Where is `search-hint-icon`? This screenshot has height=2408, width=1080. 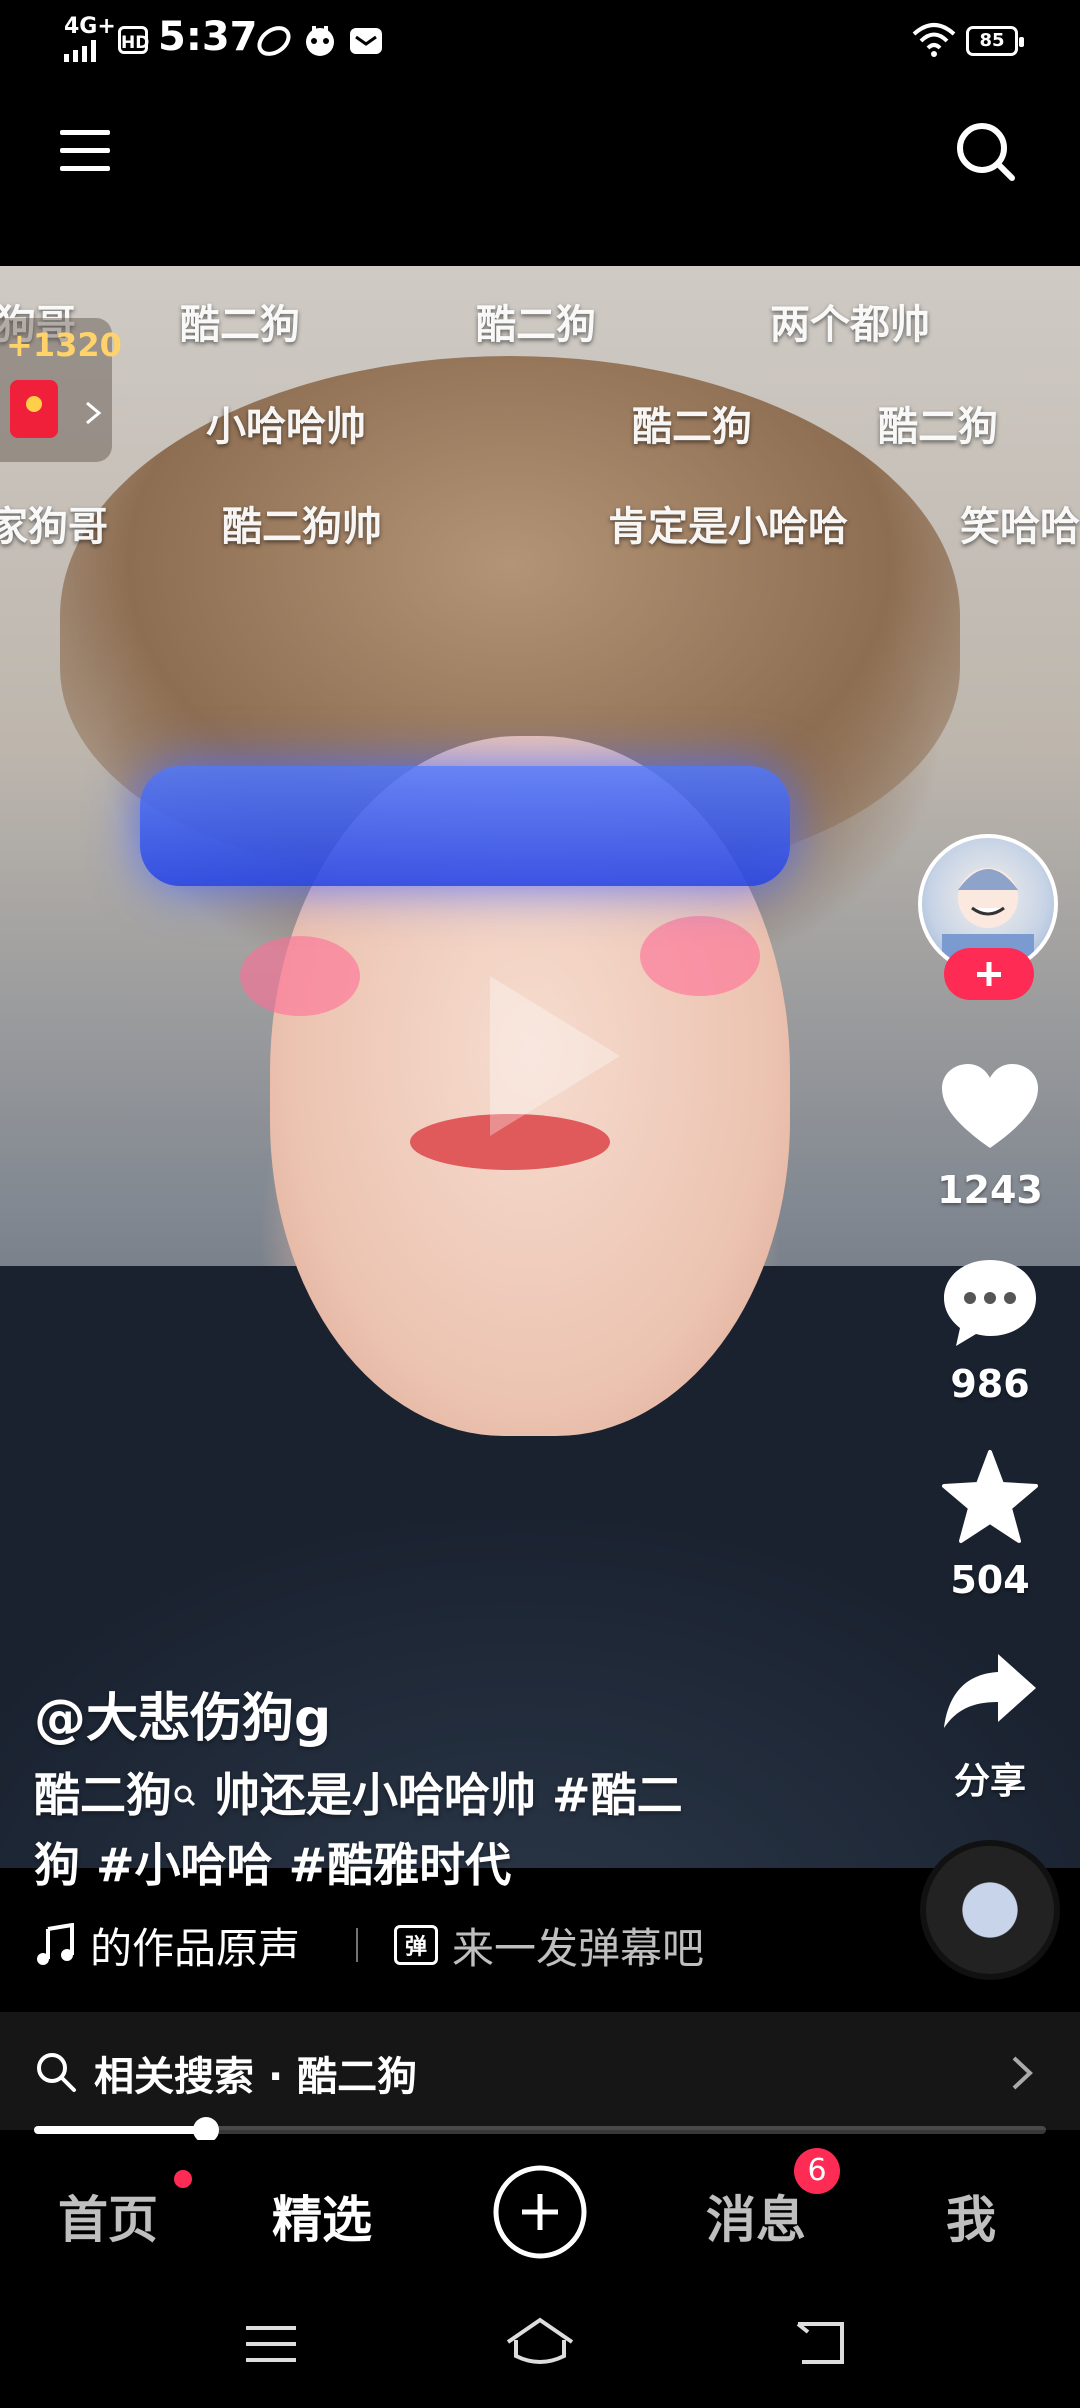
search-hint-icon is located at coordinates (185, 1796).